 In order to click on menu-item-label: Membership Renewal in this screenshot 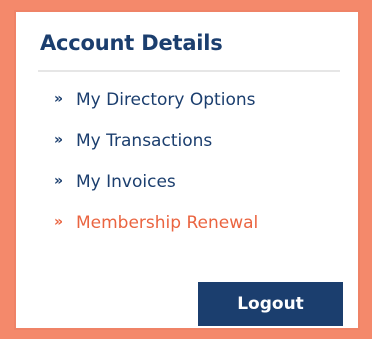, I will do `click(167, 223)`.